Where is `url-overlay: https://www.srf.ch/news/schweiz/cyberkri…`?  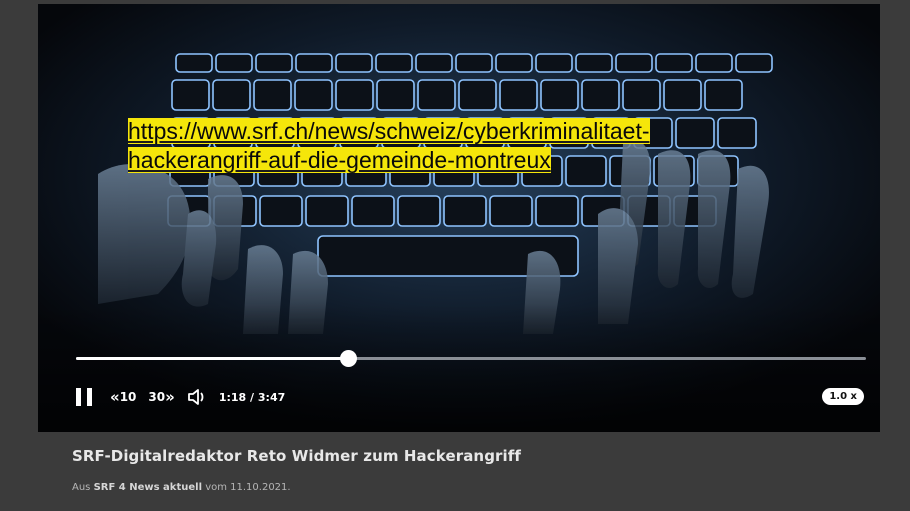
url-overlay: https://www.srf.ch/news/schweiz/cyberkri… is located at coordinates (448, 146).